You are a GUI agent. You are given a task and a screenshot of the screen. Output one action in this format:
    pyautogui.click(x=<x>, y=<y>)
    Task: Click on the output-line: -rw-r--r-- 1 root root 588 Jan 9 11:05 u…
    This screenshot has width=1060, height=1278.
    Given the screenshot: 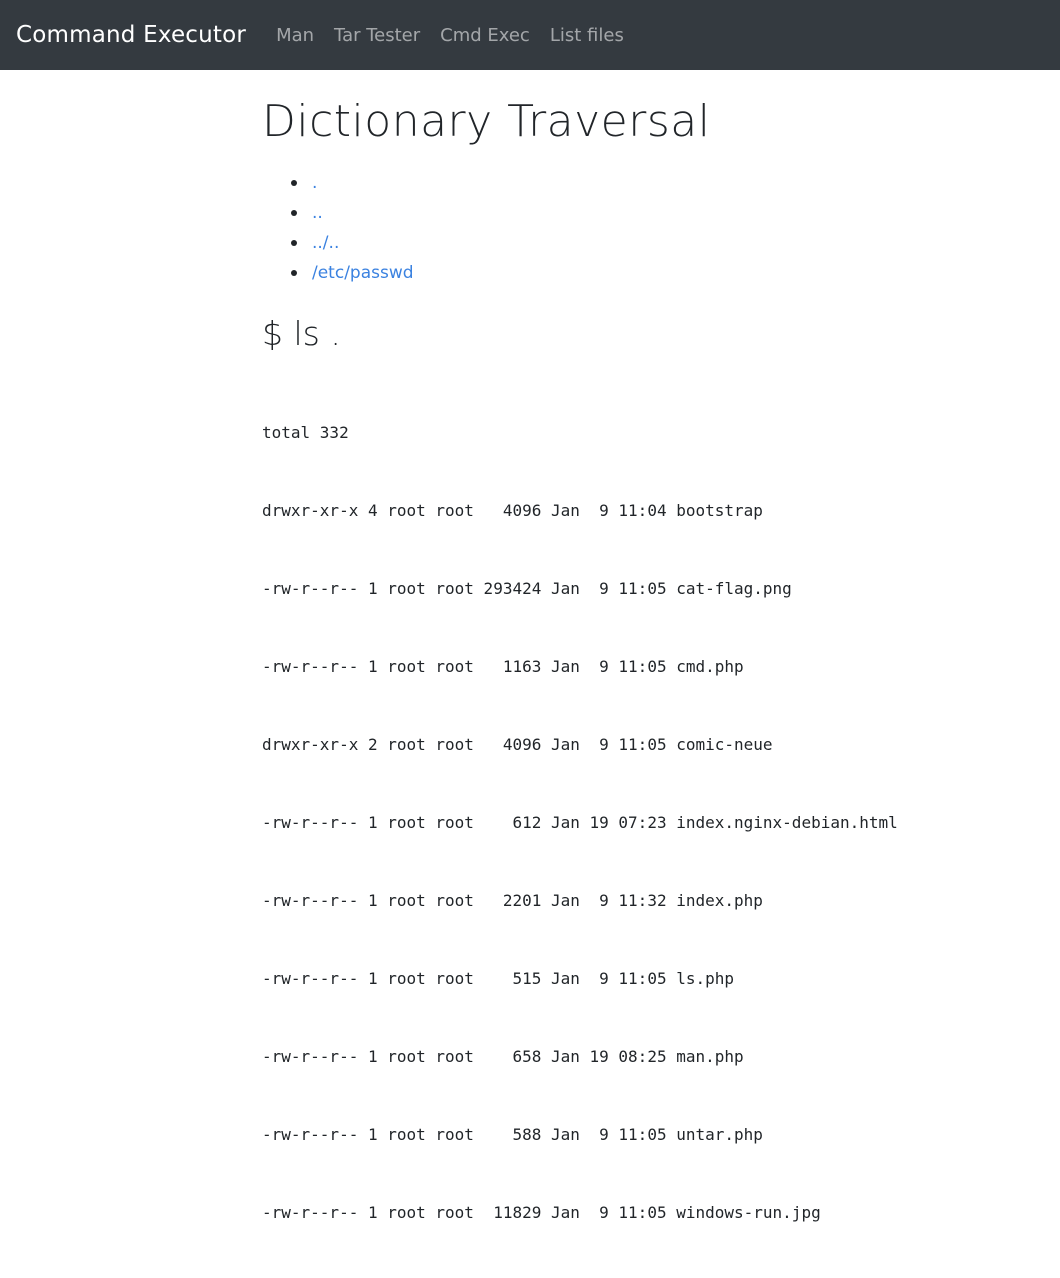 What is the action you would take?
    pyautogui.click(x=512, y=1134)
    